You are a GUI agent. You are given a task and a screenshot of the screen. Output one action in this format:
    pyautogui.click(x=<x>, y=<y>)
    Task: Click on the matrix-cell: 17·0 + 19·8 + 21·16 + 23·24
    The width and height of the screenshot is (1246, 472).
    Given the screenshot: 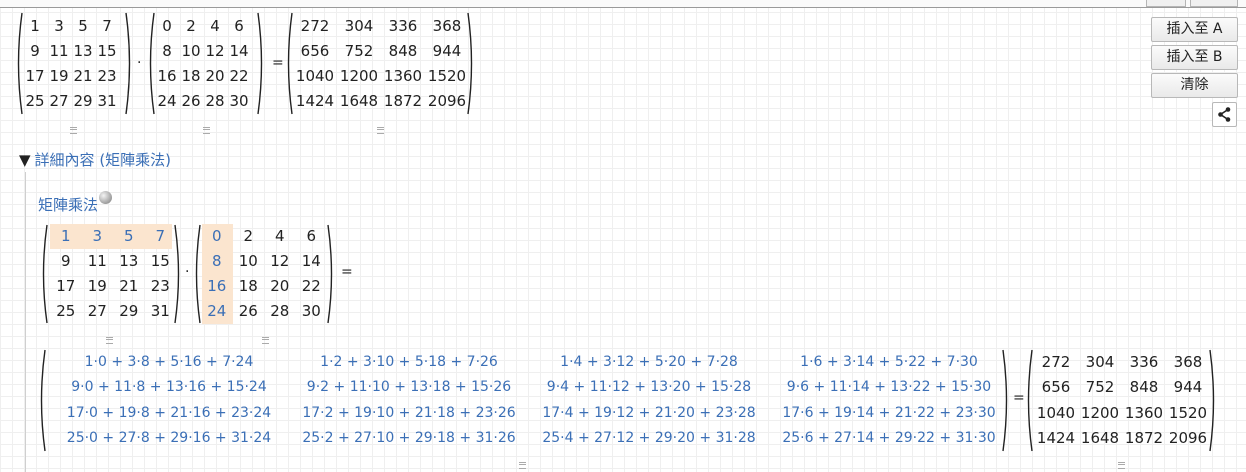 What is the action you would take?
    pyautogui.click(x=169, y=412)
    